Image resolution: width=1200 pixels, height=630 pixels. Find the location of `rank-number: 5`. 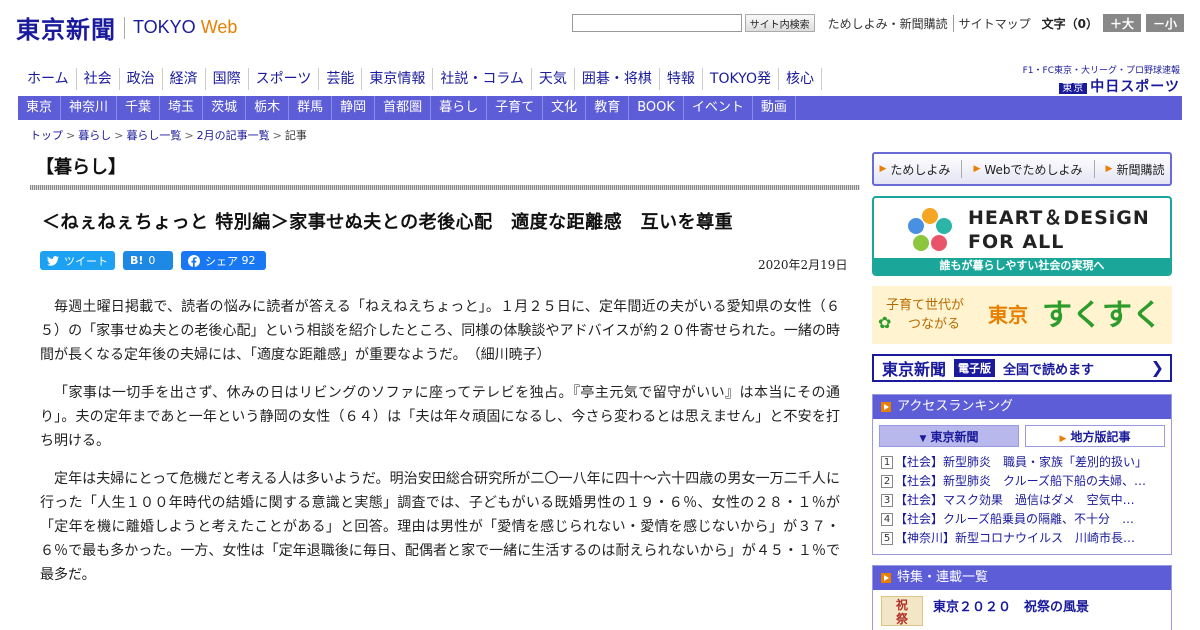

rank-number: 5 is located at coordinates (887, 538).